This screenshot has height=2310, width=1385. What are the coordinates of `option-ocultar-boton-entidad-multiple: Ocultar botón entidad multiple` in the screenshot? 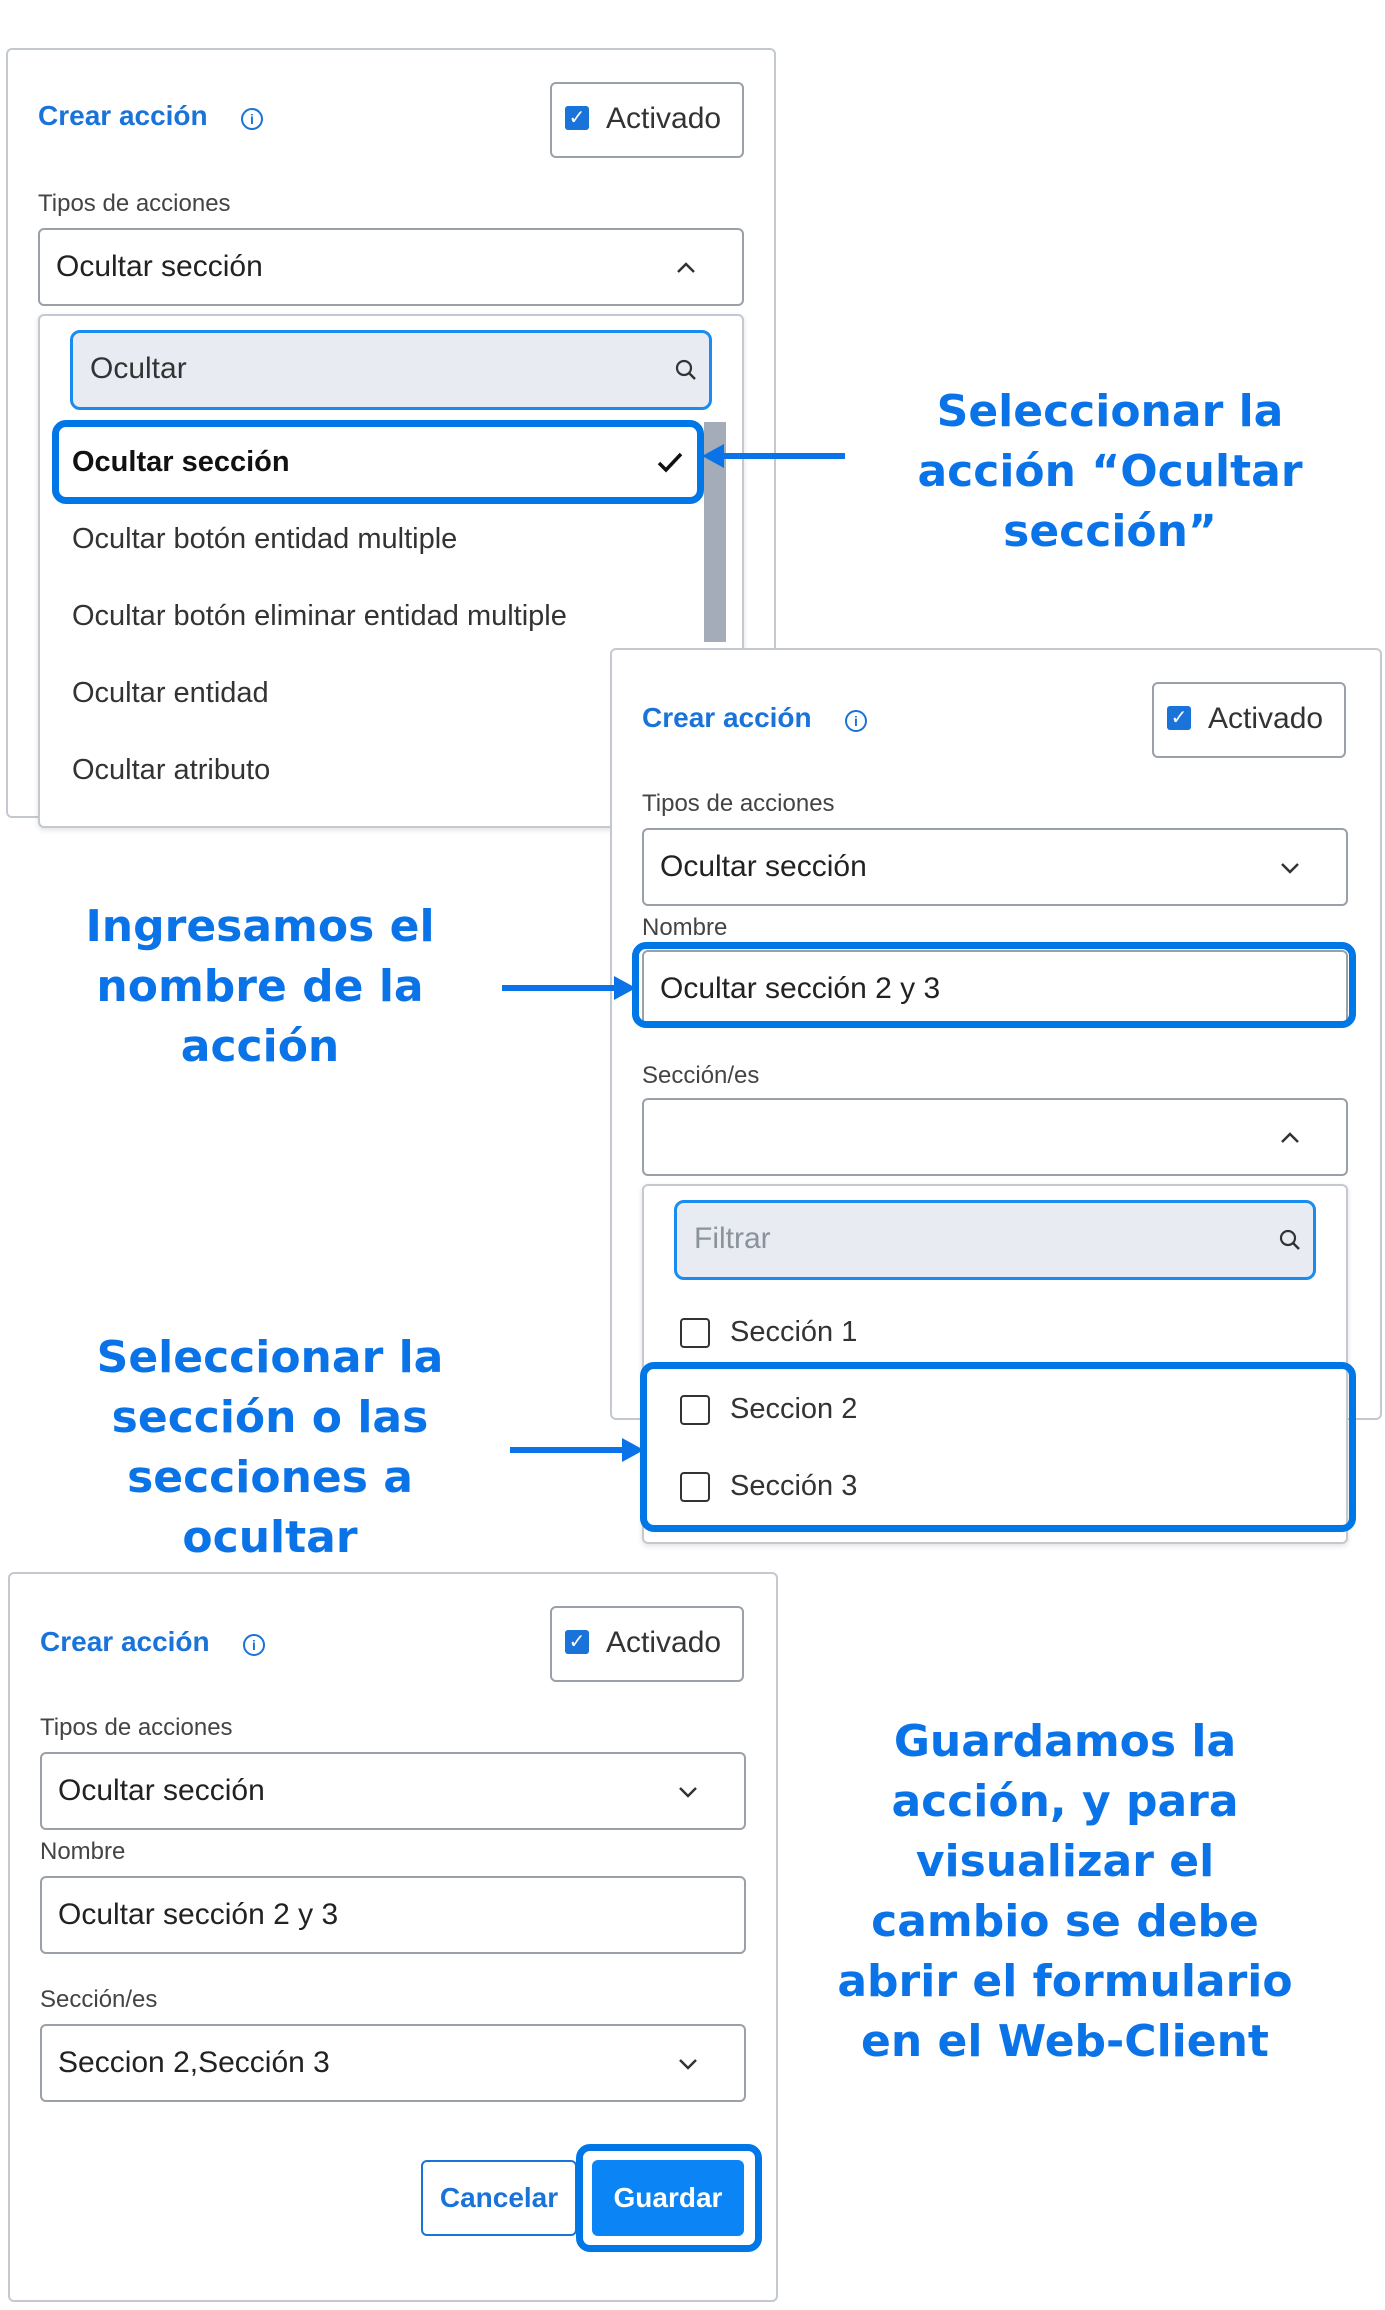 It's located at (264, 539).